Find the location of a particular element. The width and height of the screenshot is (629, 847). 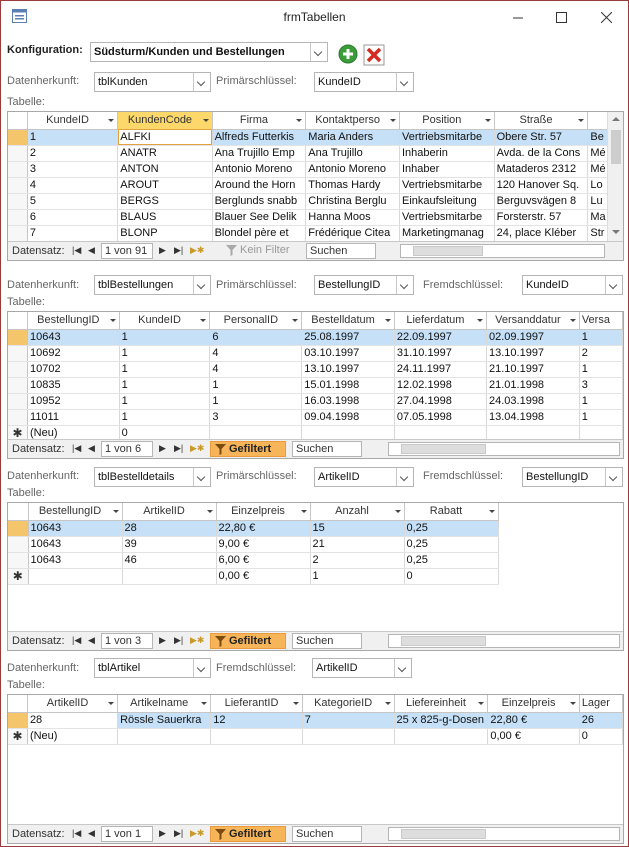

cell: Avda. de la Cons is located at coordinates (541, 153).